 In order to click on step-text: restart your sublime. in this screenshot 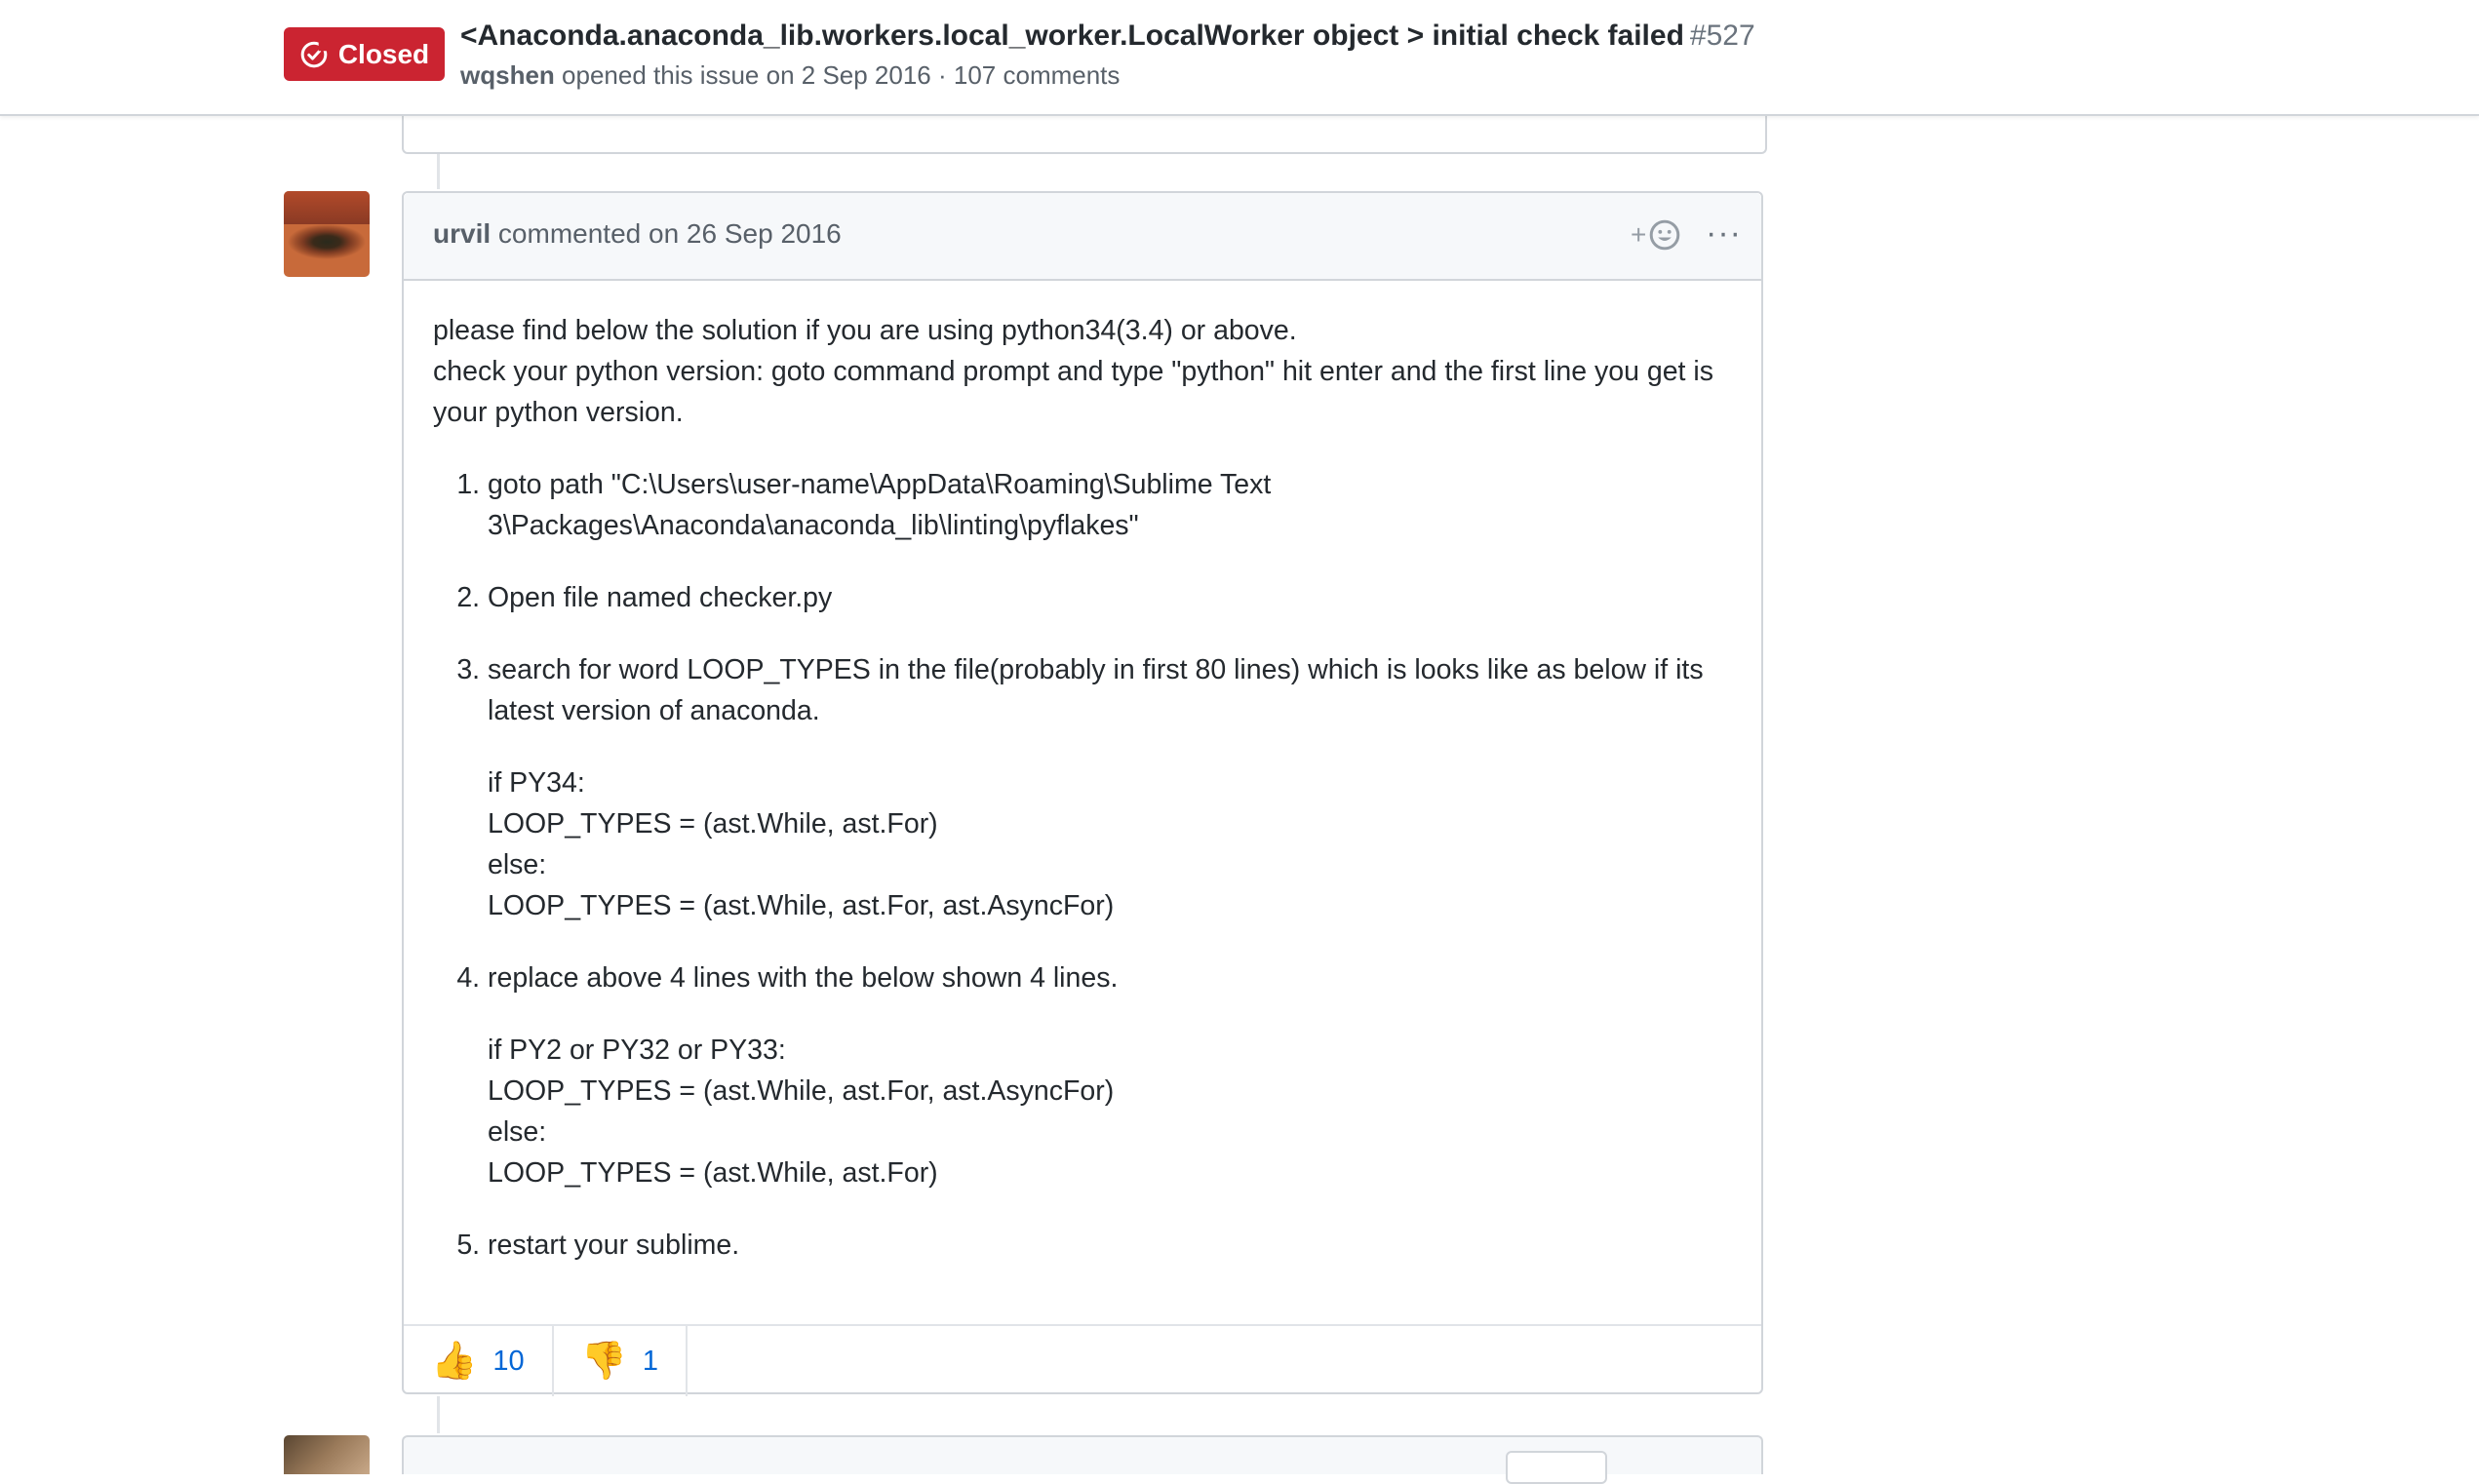, I will do `click(614, 1245)`.